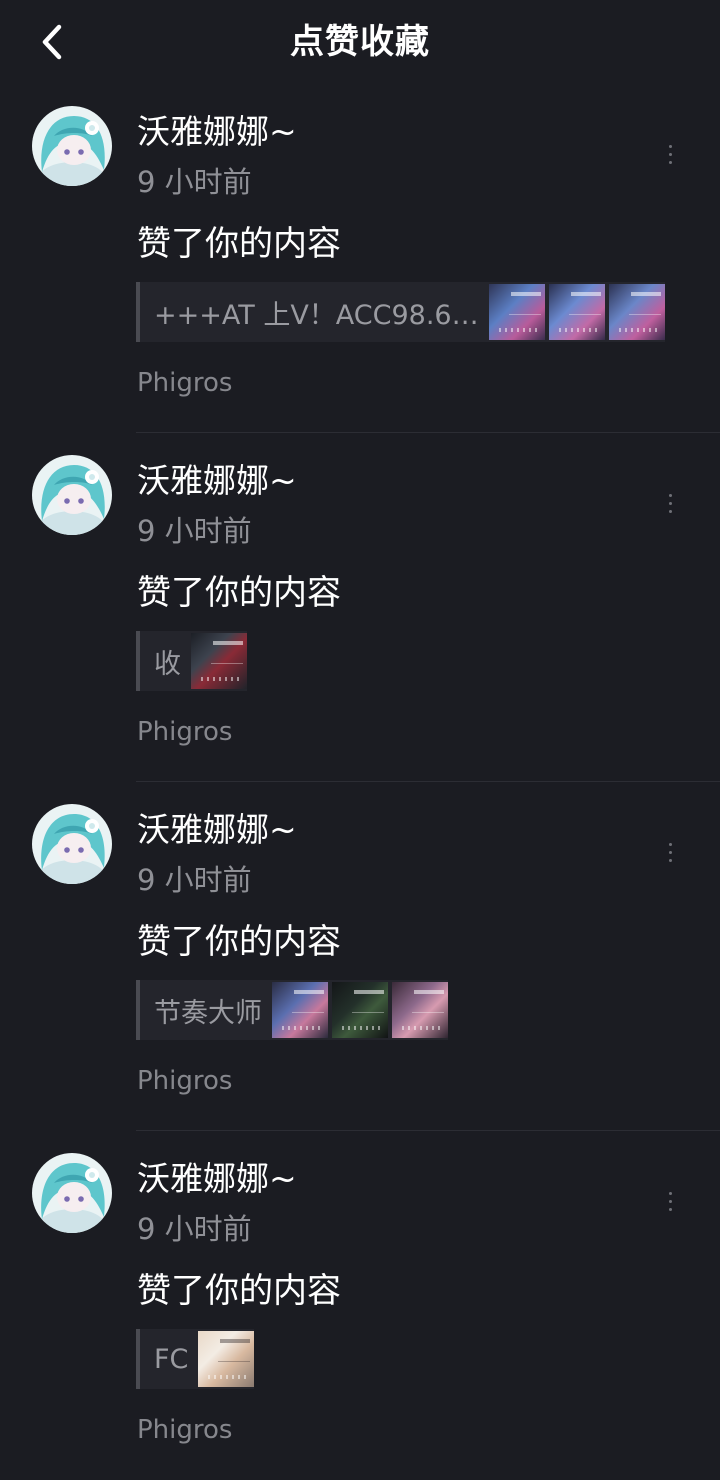 Image resolution: width=720 pixels, height=1480 pixels. What do you see at coordinates (167, 664) in the screenshot?
I see `referenced-post-text: 收` at bounding box center [167, 664].